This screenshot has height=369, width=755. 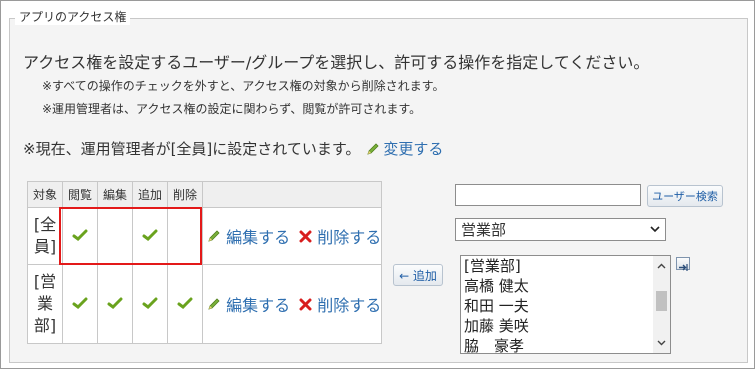 What do you see at coordinates (661, 266) in the screenshot?
I see `chevron-up-icon` at bounding box center [661, 266].